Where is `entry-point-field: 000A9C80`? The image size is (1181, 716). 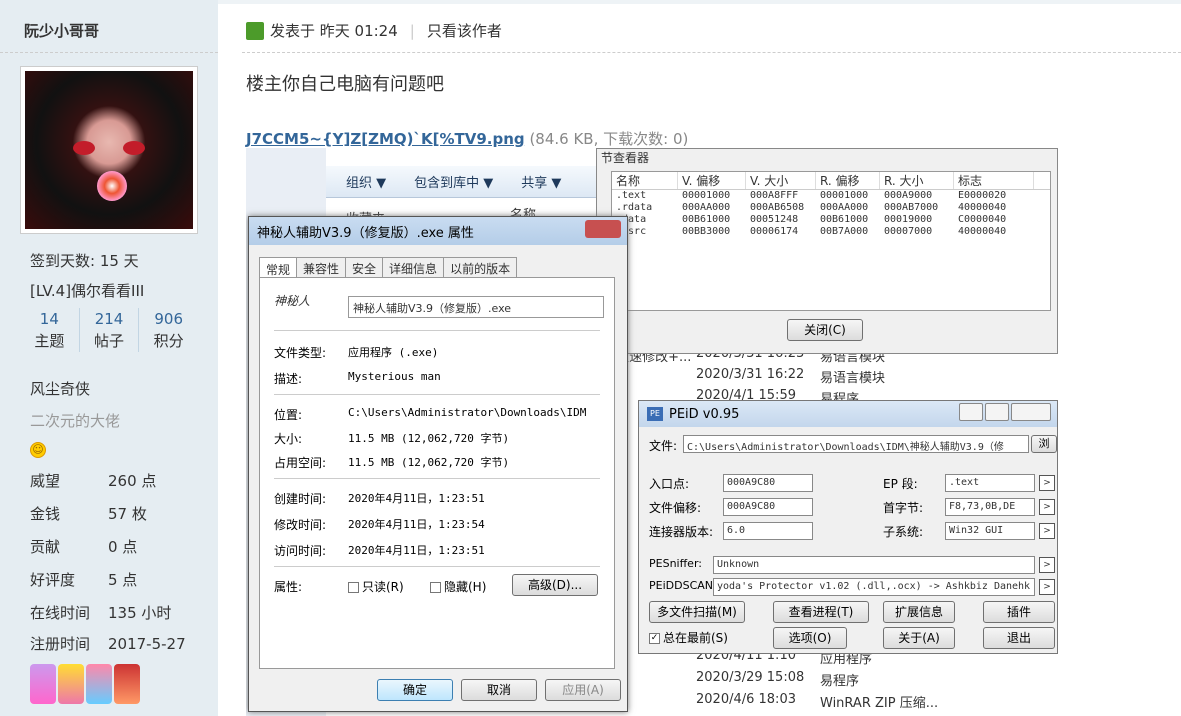 entry-point-field: 000A9C80 is located at coordinates (768, 483).